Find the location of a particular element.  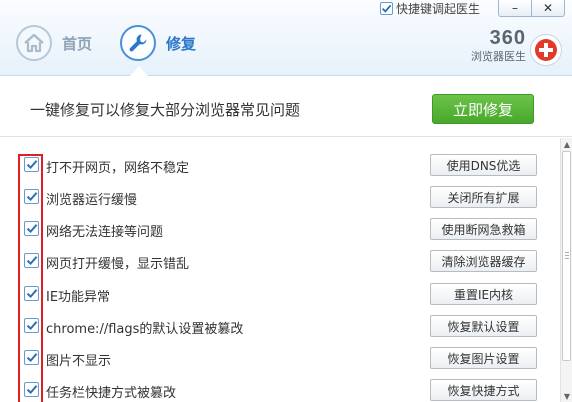

tab-repair-label: 修复 is located at coordinates (181, 43).